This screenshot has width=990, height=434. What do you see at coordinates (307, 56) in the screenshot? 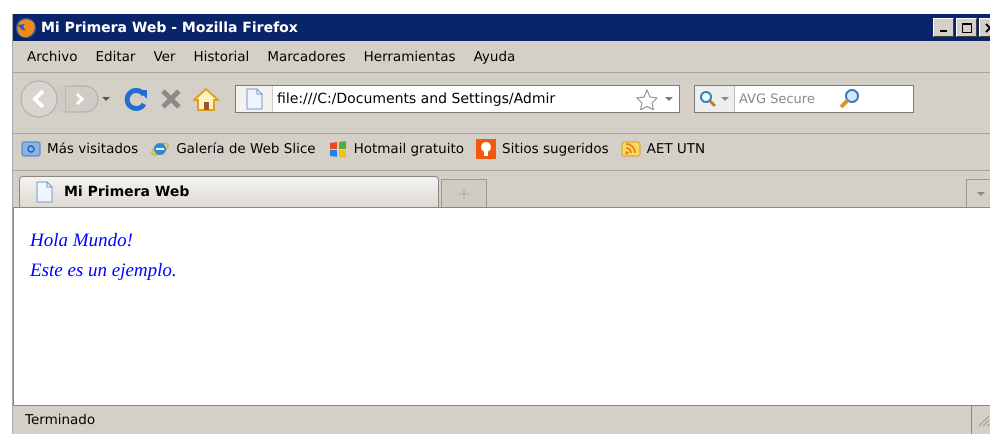
I see `menu-item: Marcadores` at bounding box center [307, 56].